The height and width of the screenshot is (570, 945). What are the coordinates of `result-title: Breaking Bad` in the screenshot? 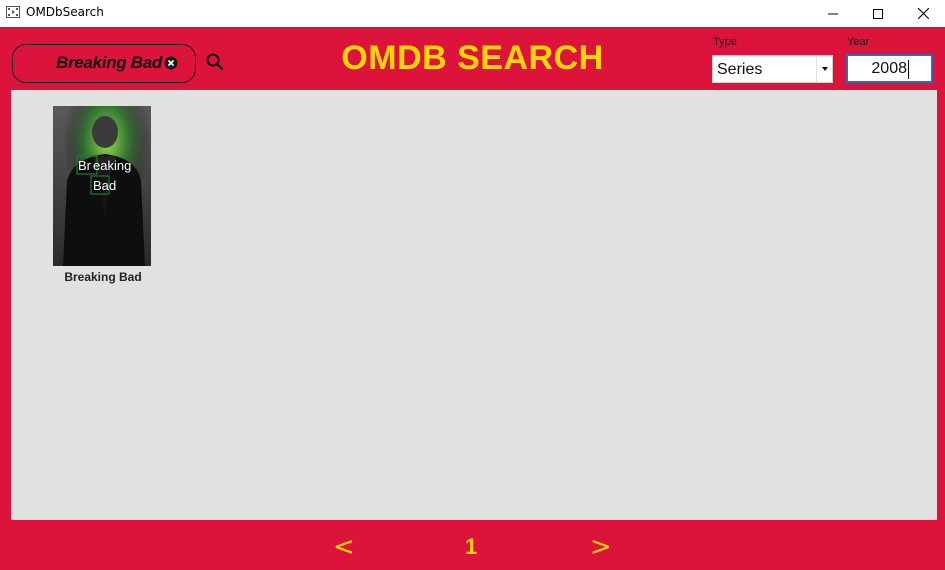 It's located at (103, 277).